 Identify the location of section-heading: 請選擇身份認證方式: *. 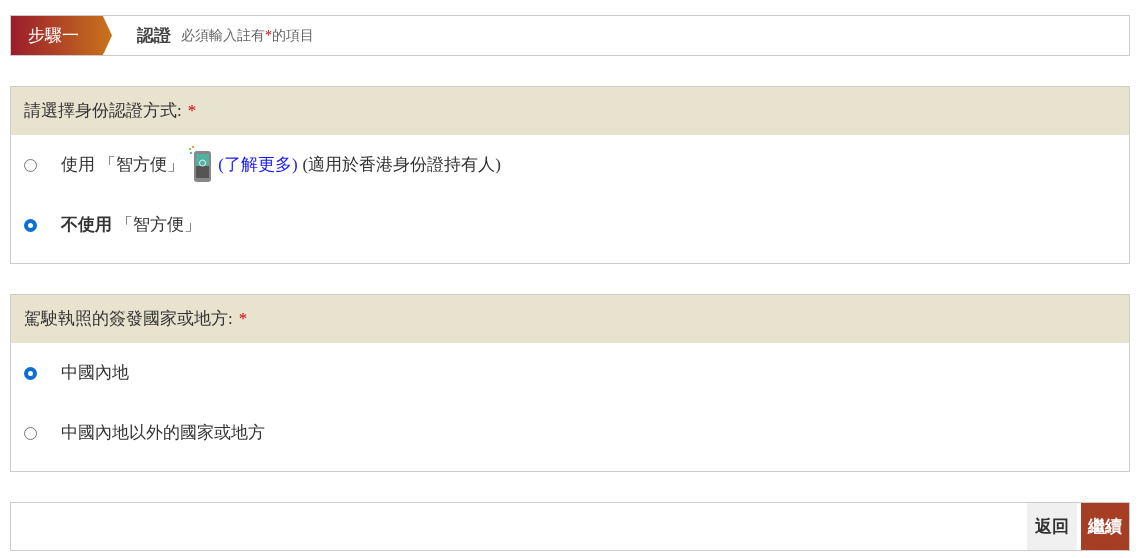
(110, 111).